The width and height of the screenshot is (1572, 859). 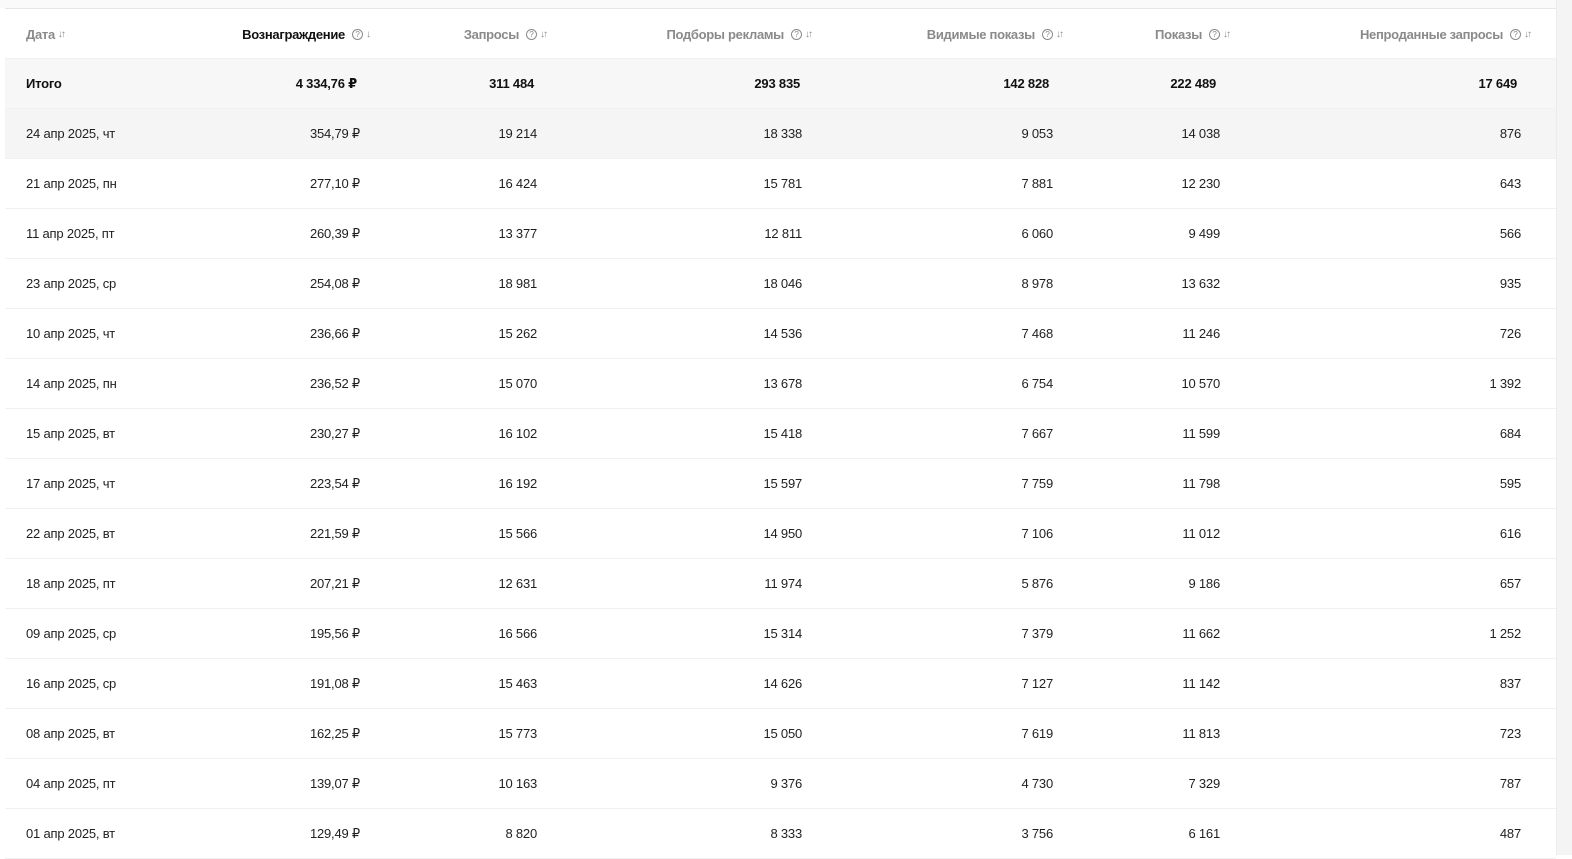 What do you see at coordinates (70, 533) in the screenshot?
I see `cell-date: 22 апр 2025, вт` at bounding box center [70, 533].